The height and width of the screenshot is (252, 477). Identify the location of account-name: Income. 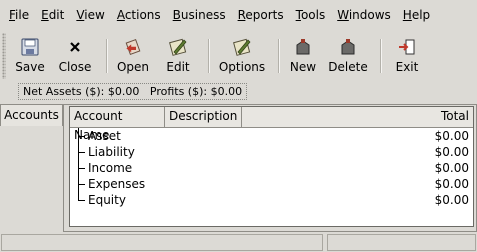
(110, 168).